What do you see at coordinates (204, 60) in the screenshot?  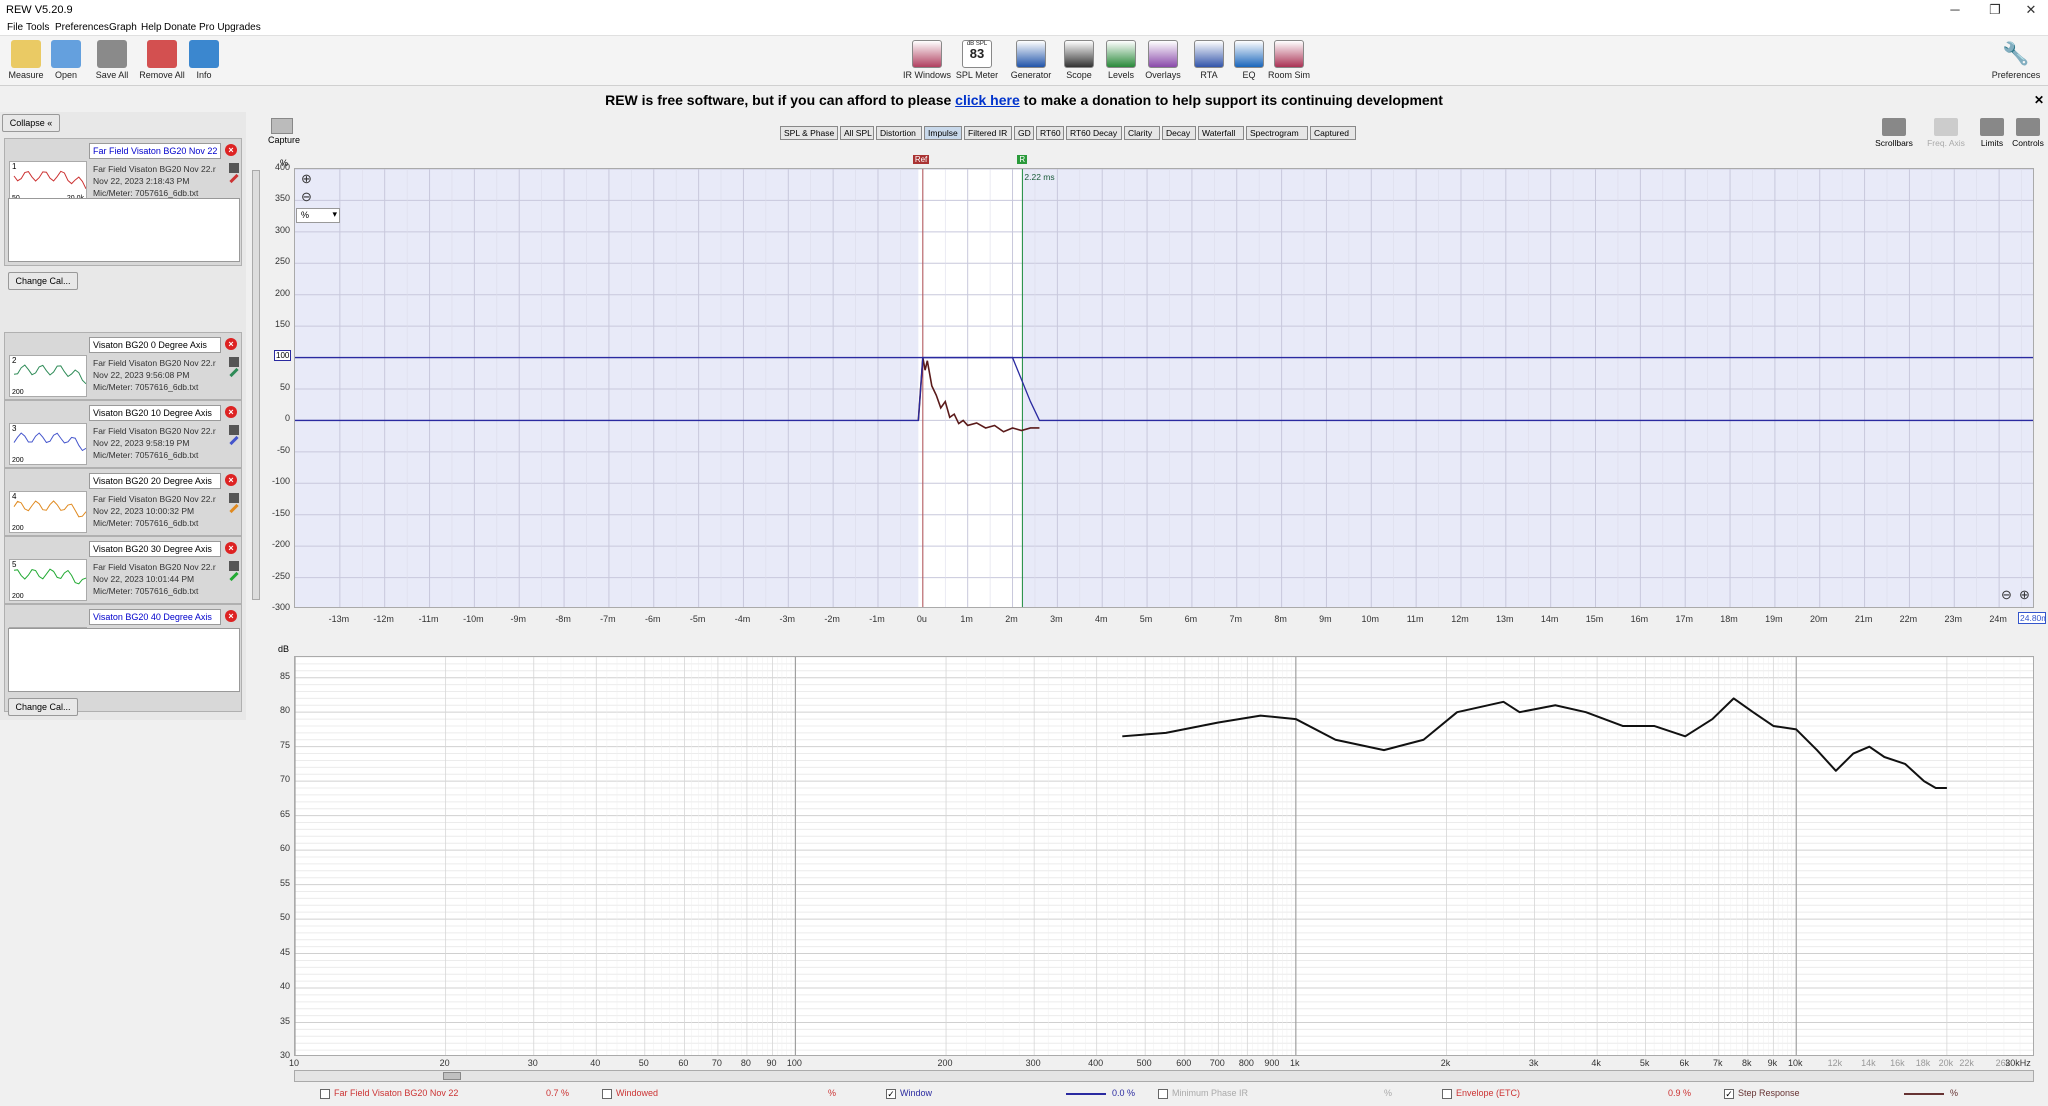 I see `info-button: Info` at bounding box center [204, 60].